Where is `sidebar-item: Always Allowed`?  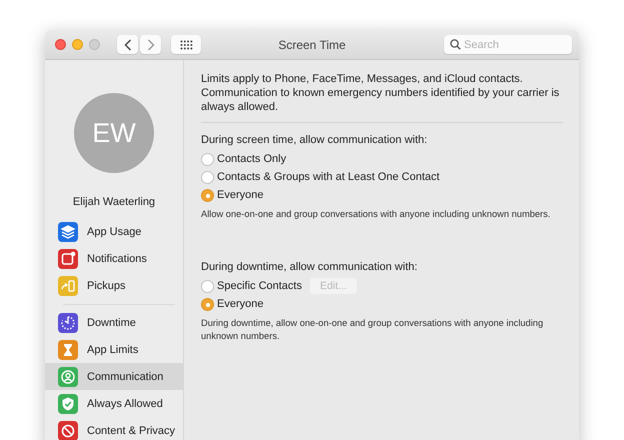 sidebar-item: Always Allowed is located at coordinates (114, 403).